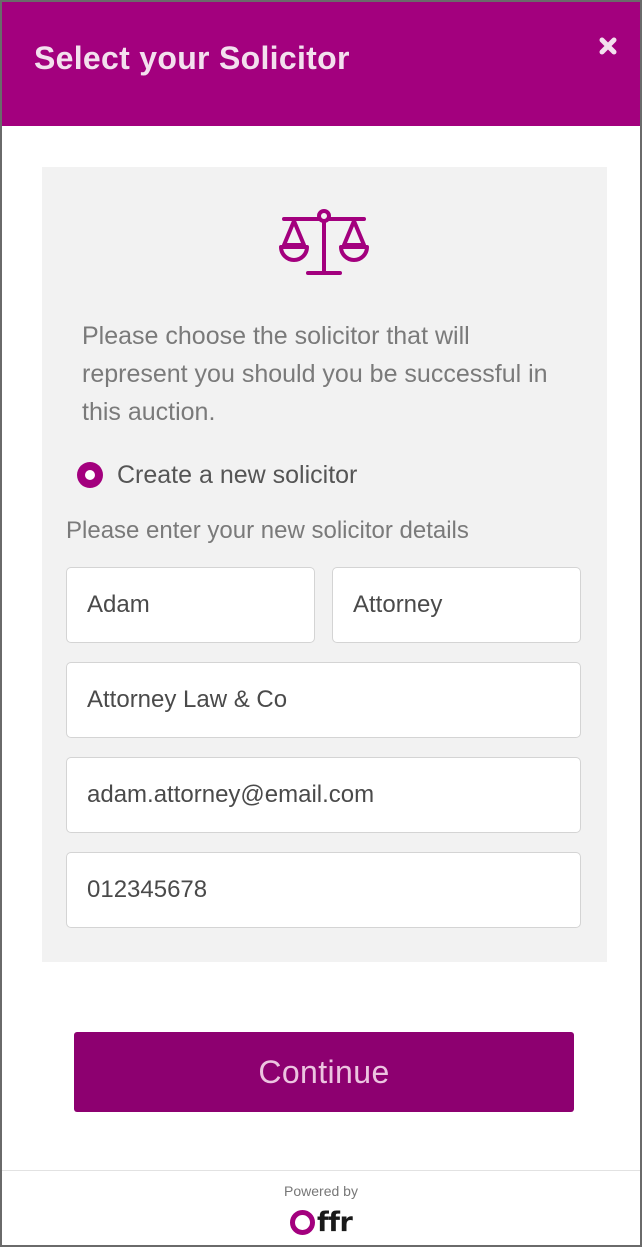  I want to click on first-name-field, so click(190, 605).